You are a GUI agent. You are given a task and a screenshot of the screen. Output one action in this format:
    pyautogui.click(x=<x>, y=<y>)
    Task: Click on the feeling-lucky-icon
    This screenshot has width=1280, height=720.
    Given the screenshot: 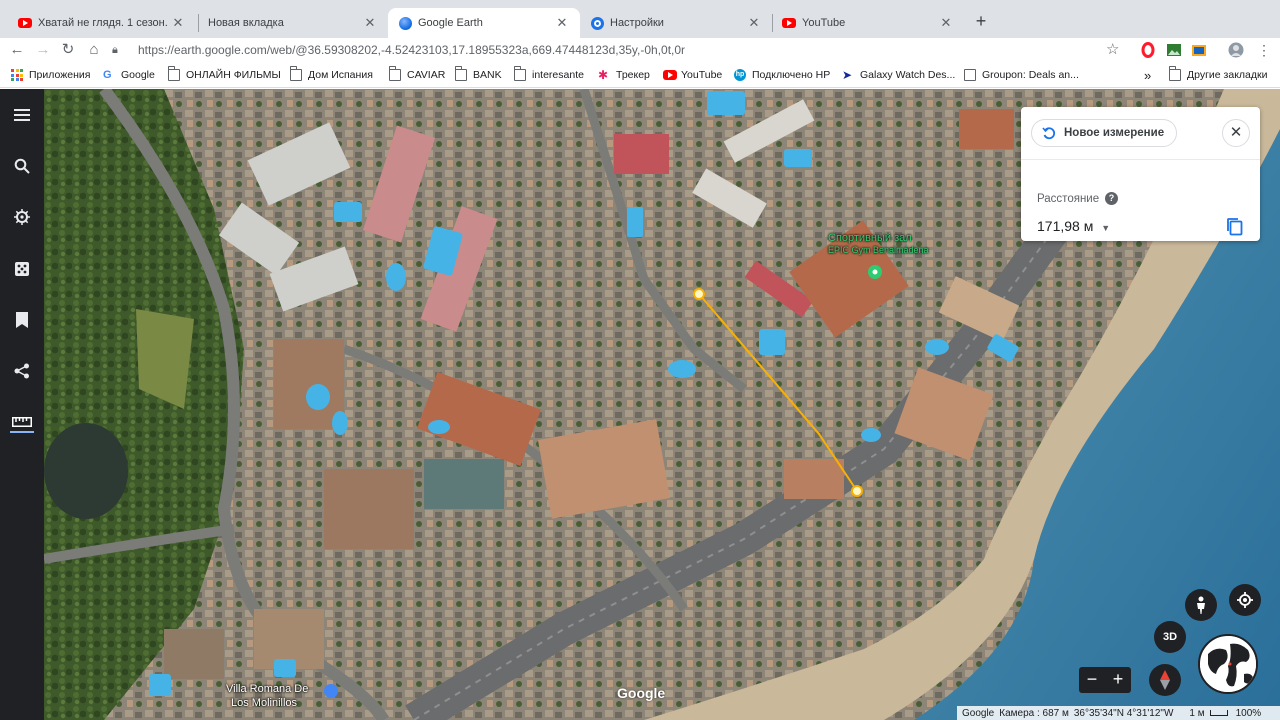 What is the action you would take?
    pyautogui.click(x=22, y=269)
    